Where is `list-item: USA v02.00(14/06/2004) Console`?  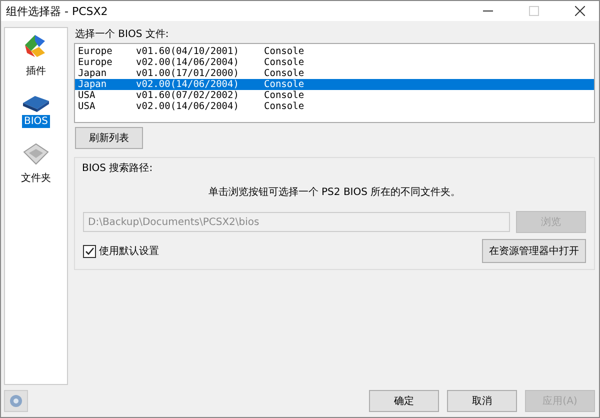 list-item: USA v02.00(14/06/2004) Console is located at coordinates (334, 106).